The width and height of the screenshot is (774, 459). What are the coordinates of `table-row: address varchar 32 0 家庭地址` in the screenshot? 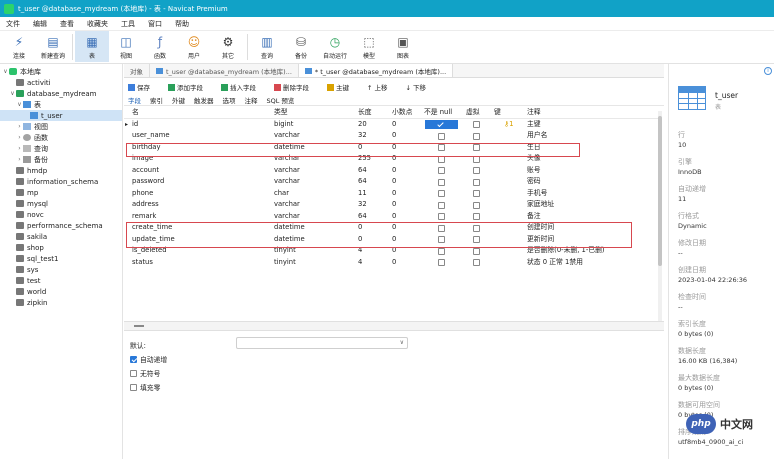 It's located at (392, 205).